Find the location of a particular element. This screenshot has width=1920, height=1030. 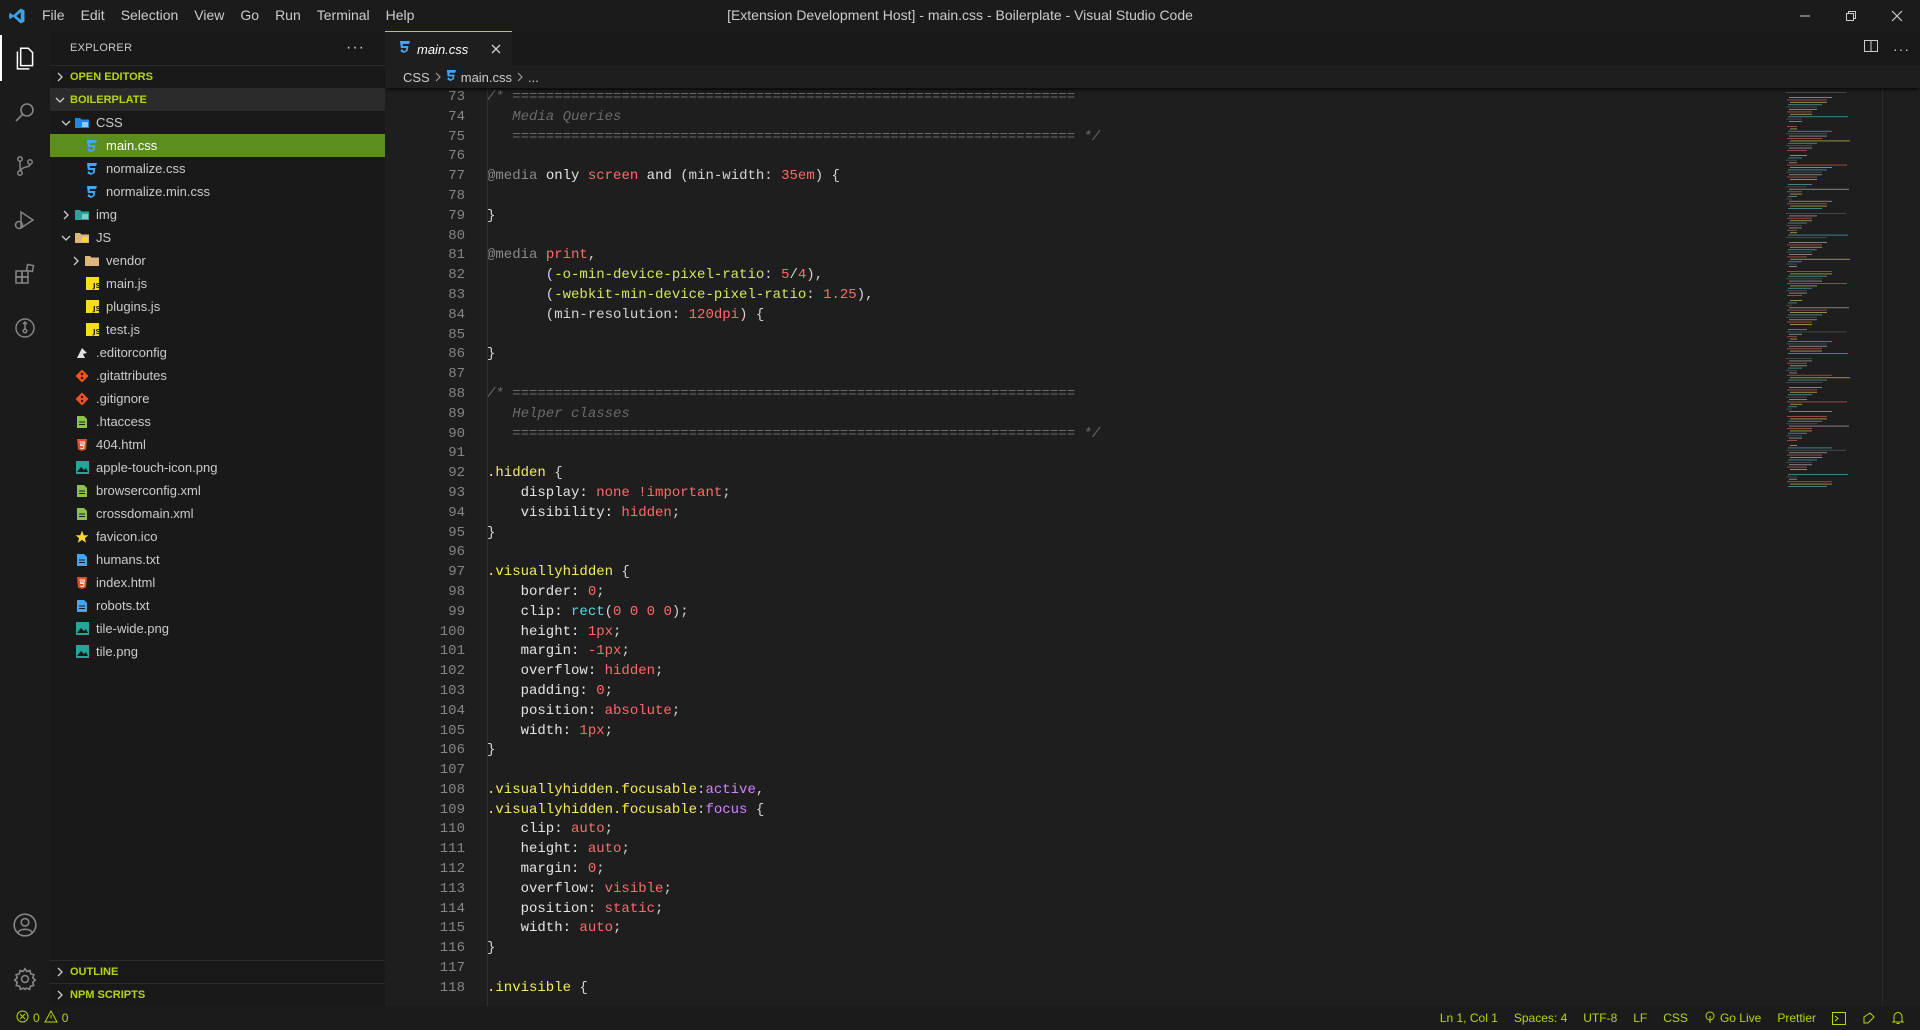

tree-item: .htaccess is located at coordinates (217, 421).